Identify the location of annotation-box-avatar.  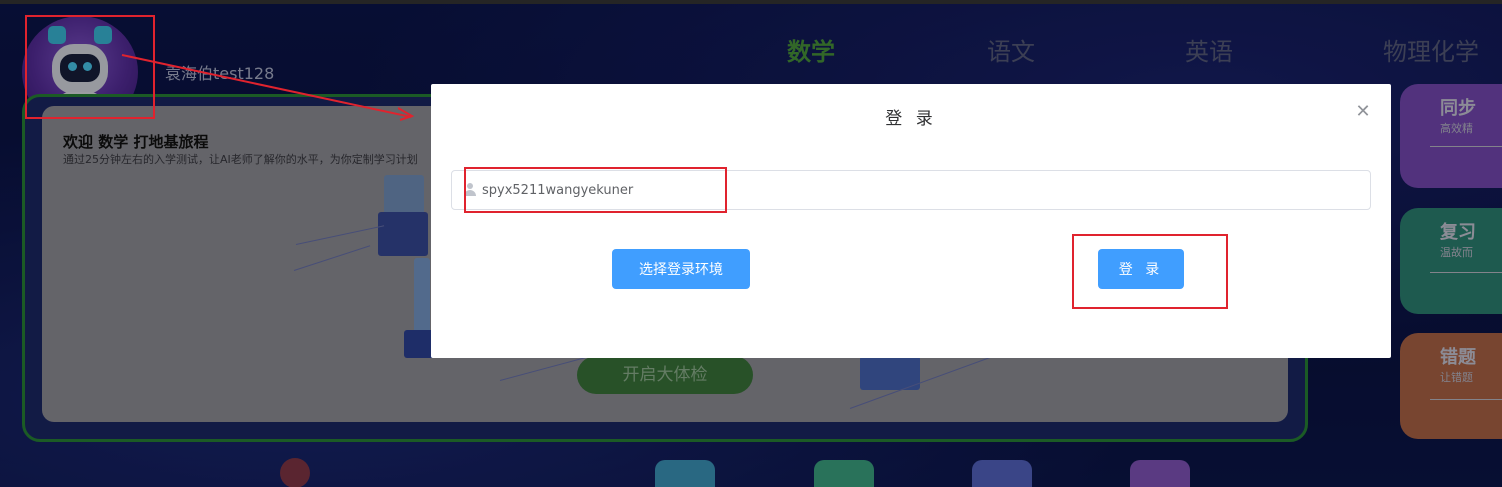
(90, 67).